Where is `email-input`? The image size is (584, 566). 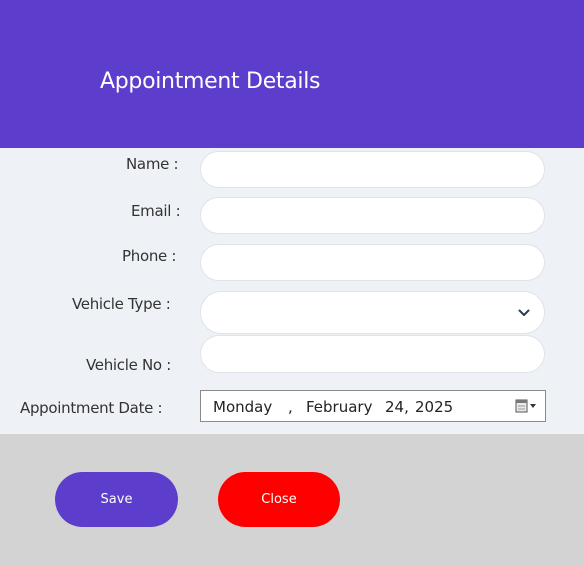
email-input is located at coordinates (372, 215).